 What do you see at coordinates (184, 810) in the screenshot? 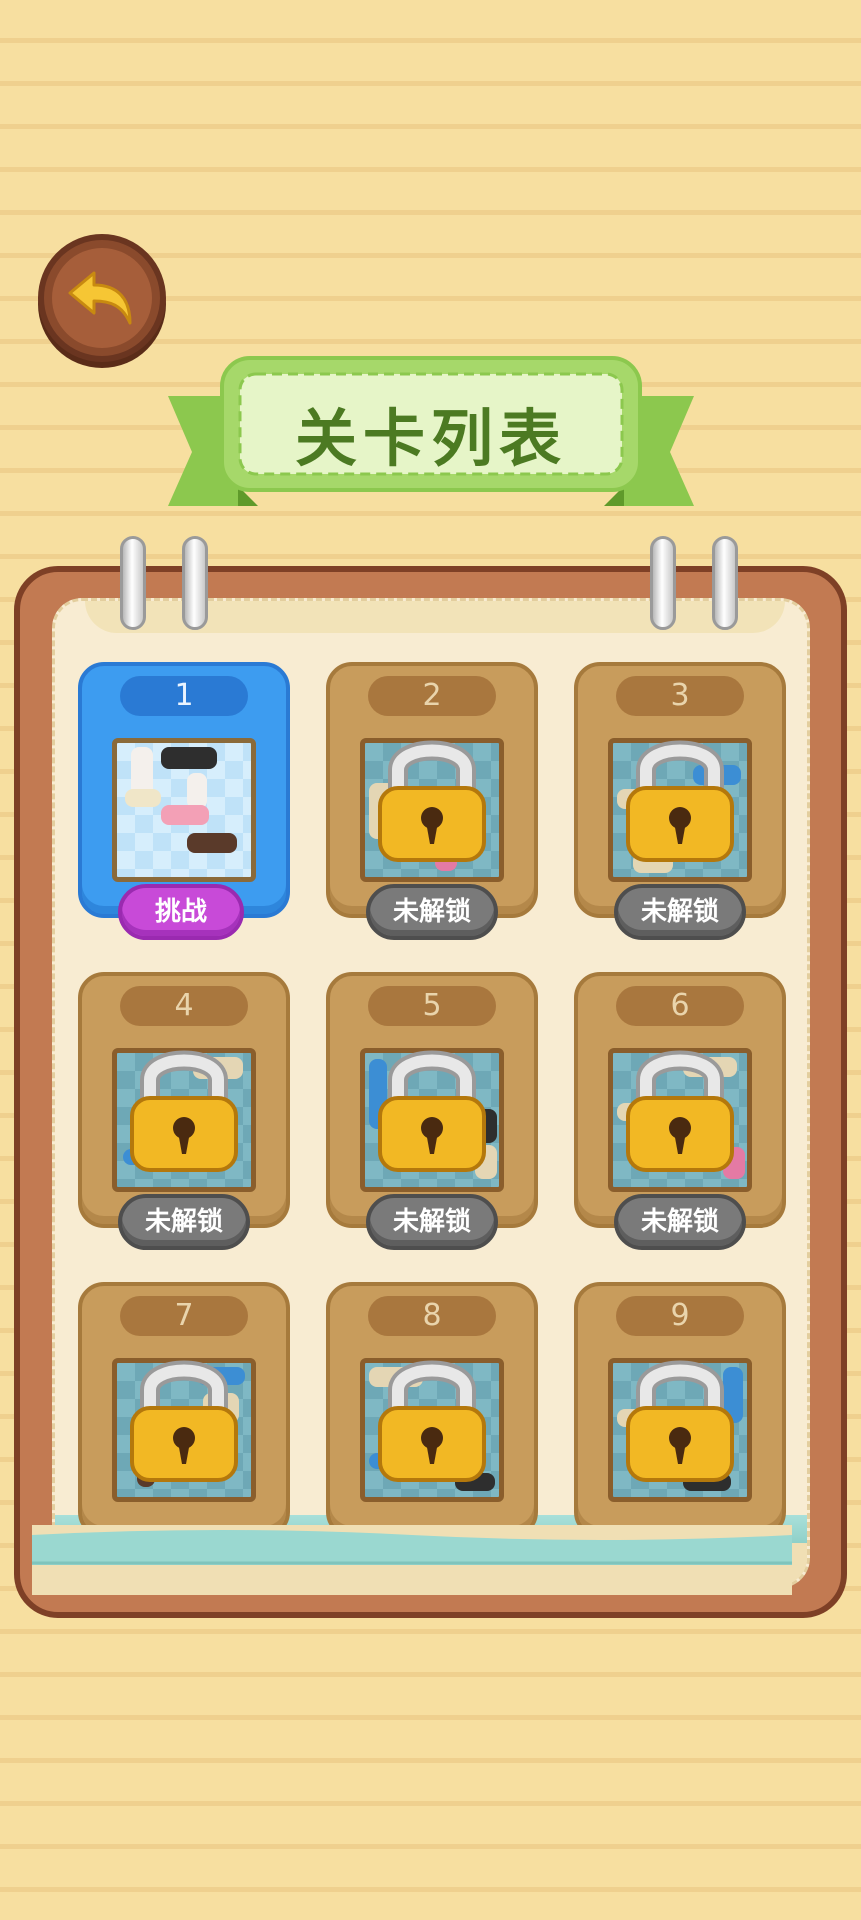
I see `level-preview` at bounding box center [184, 810].